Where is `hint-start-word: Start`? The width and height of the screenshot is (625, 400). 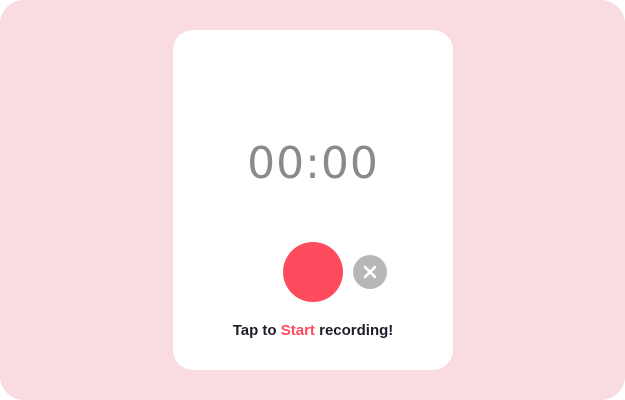
hint-start-word: Start is located at coordinates (297, 330).